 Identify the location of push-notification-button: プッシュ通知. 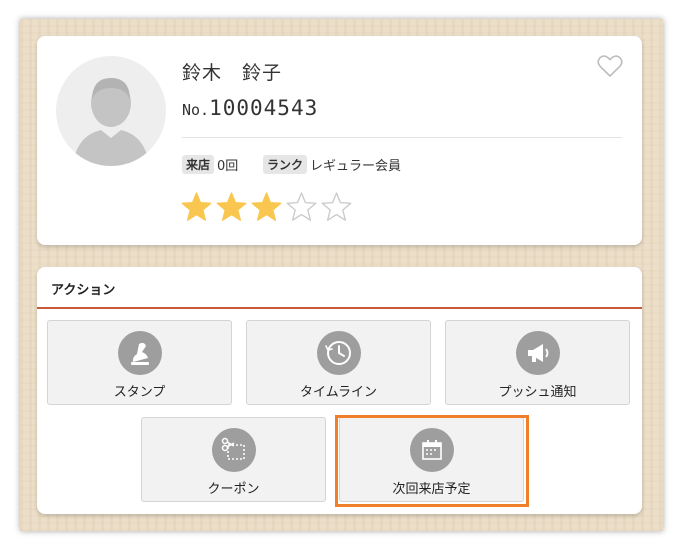
(537, 362).